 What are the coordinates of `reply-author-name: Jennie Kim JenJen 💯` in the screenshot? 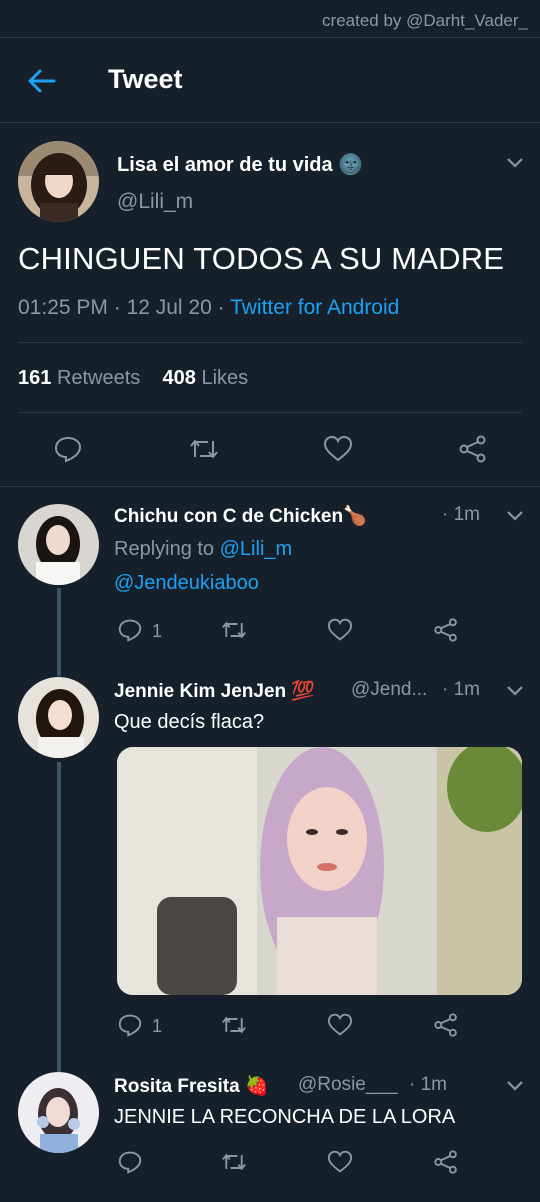 It's located at (214, 691).